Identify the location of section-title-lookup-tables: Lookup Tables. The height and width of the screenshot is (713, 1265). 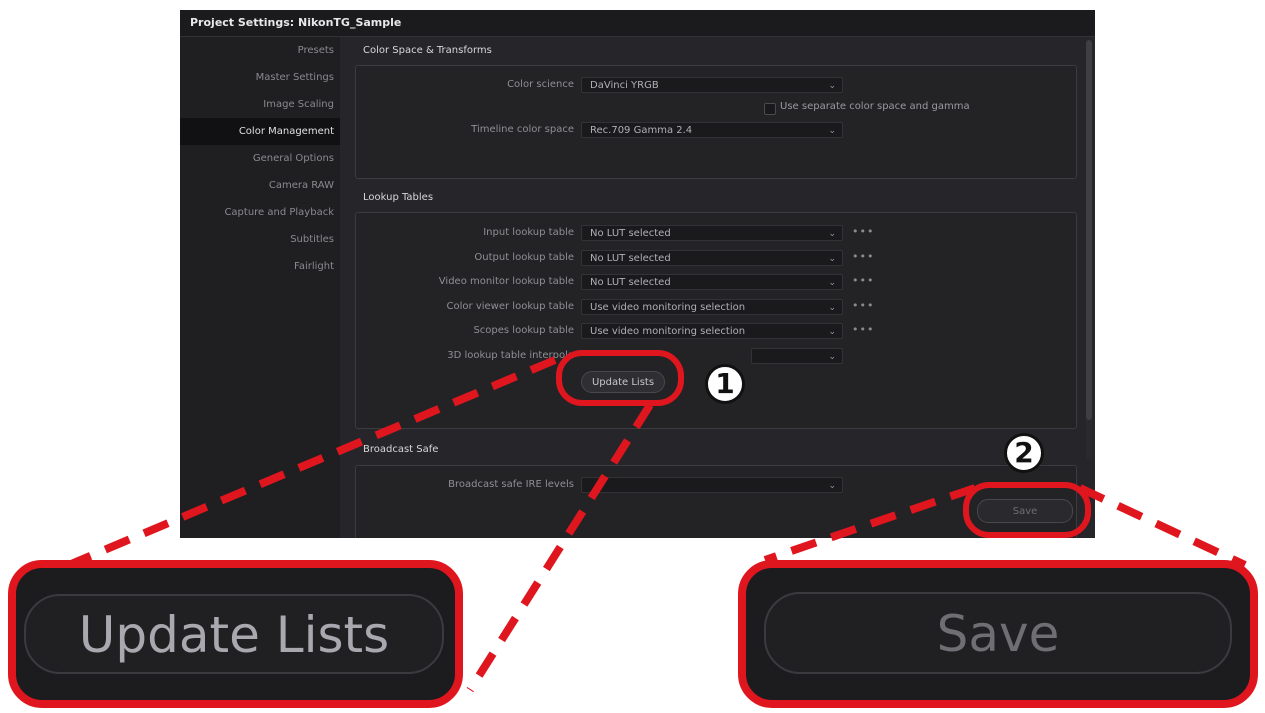
(398, 197).